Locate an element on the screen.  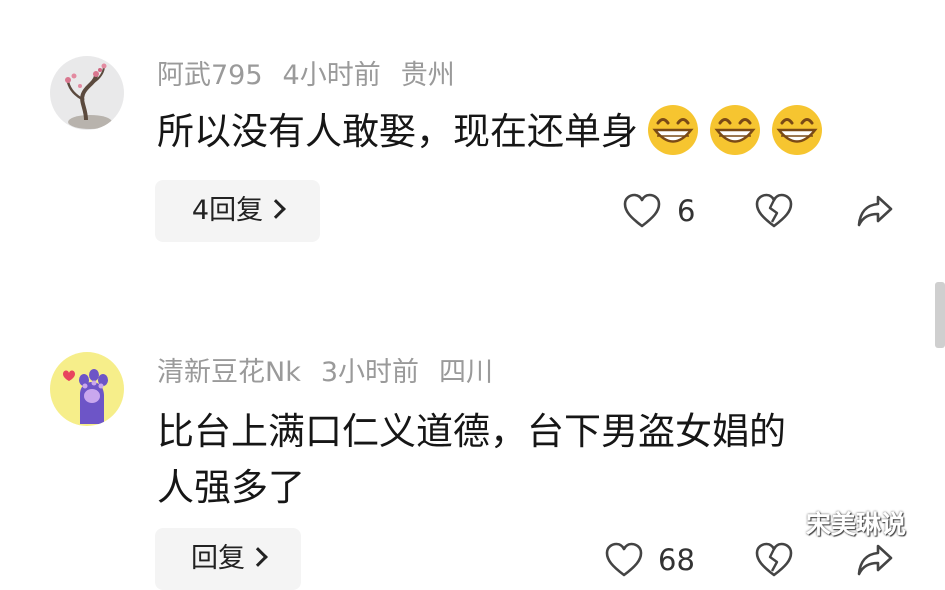
reply-button: 回复 is located at coordinates (228, 559).